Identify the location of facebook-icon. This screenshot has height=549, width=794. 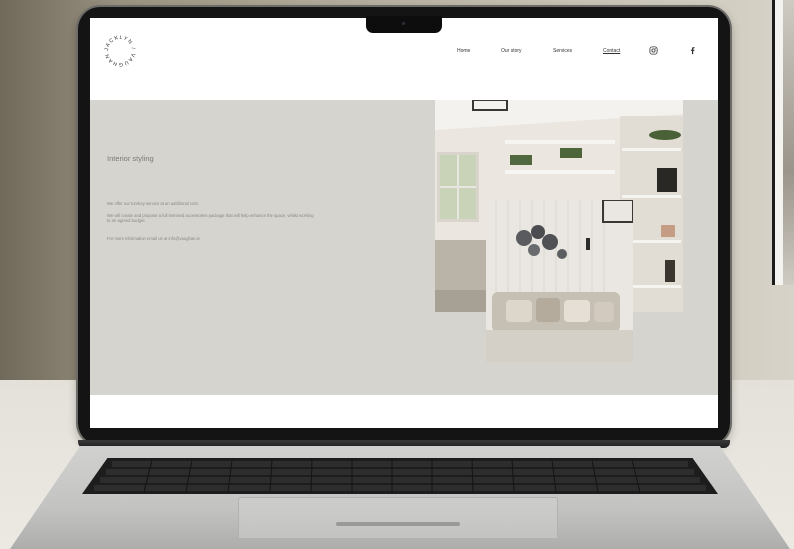
(692, 50).